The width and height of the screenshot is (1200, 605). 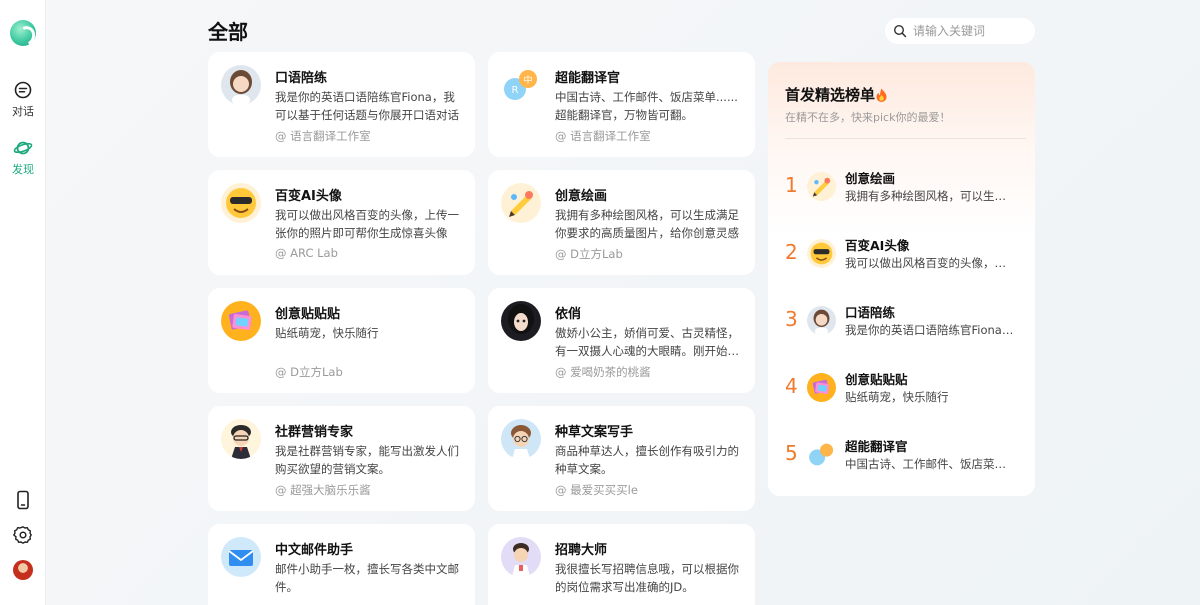 I want to click on search-box, so click(x=960, y=31).